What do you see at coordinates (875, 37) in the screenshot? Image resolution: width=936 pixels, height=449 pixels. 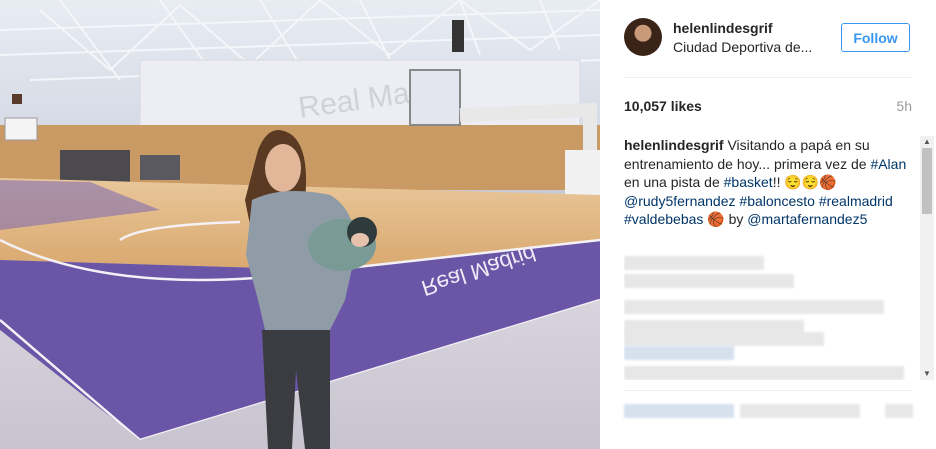 I see `follow-button: Follow` at bounding box center [875, 37].